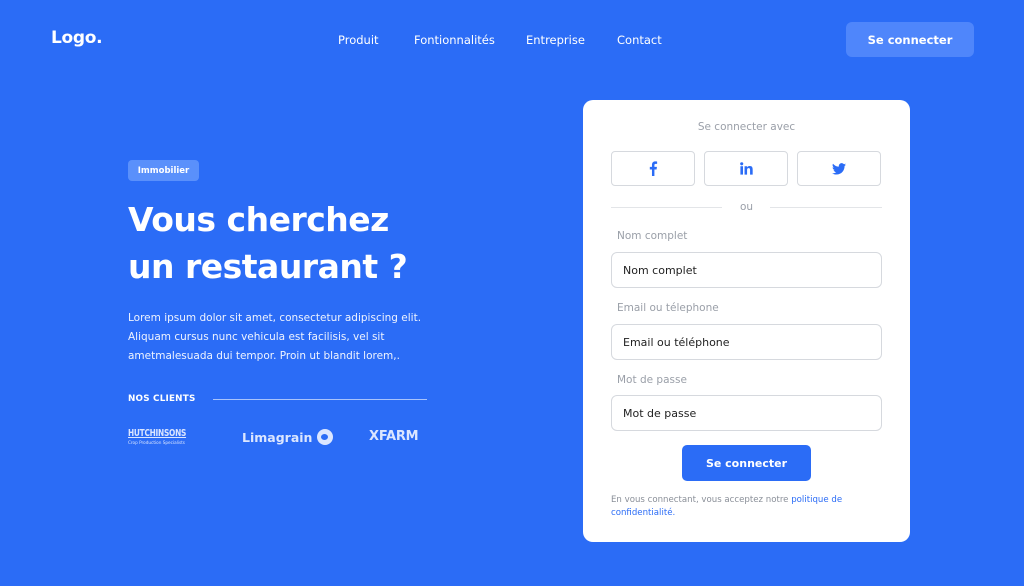  What do you see at coordinates (156, 442) in the screenshot?
I see `hutchinsons-tagline: Crop Production Specialists` at bounding box center [156, 442].